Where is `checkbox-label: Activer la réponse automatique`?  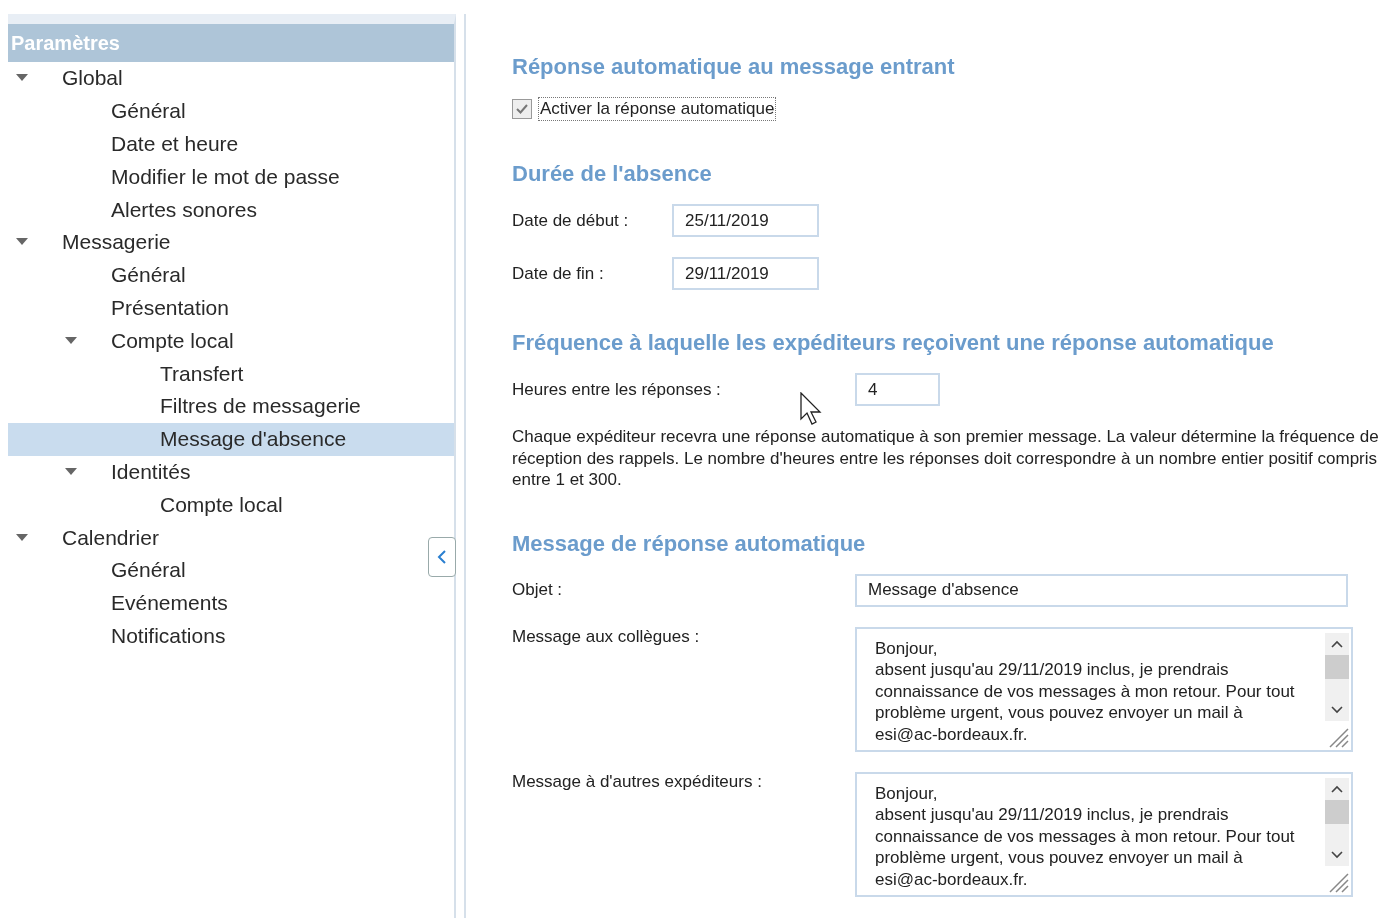 checkbox-label: Activer la réponse automatique is located at coordinates (657, 109).